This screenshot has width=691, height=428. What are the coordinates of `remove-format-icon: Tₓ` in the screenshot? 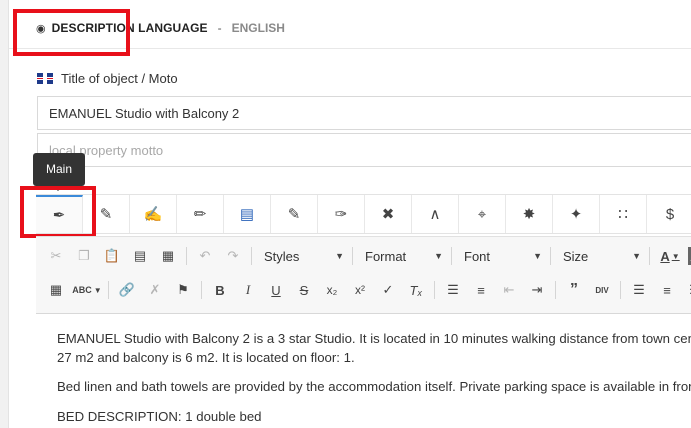 It's located at (416, 290).